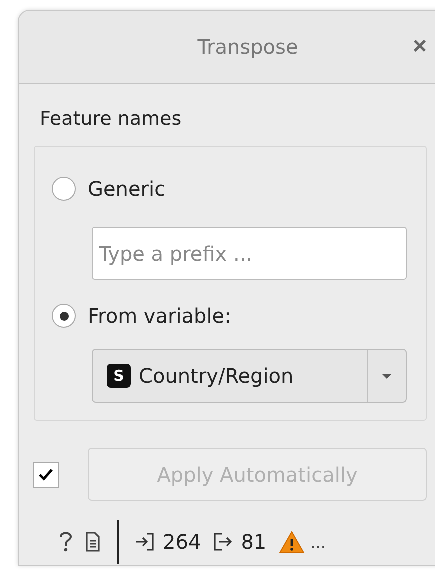 The width and height of the screenshot is (435, 570). Describe the element at coordinates (291, 542) in the screenshot. I see `warning-icon` at that location.